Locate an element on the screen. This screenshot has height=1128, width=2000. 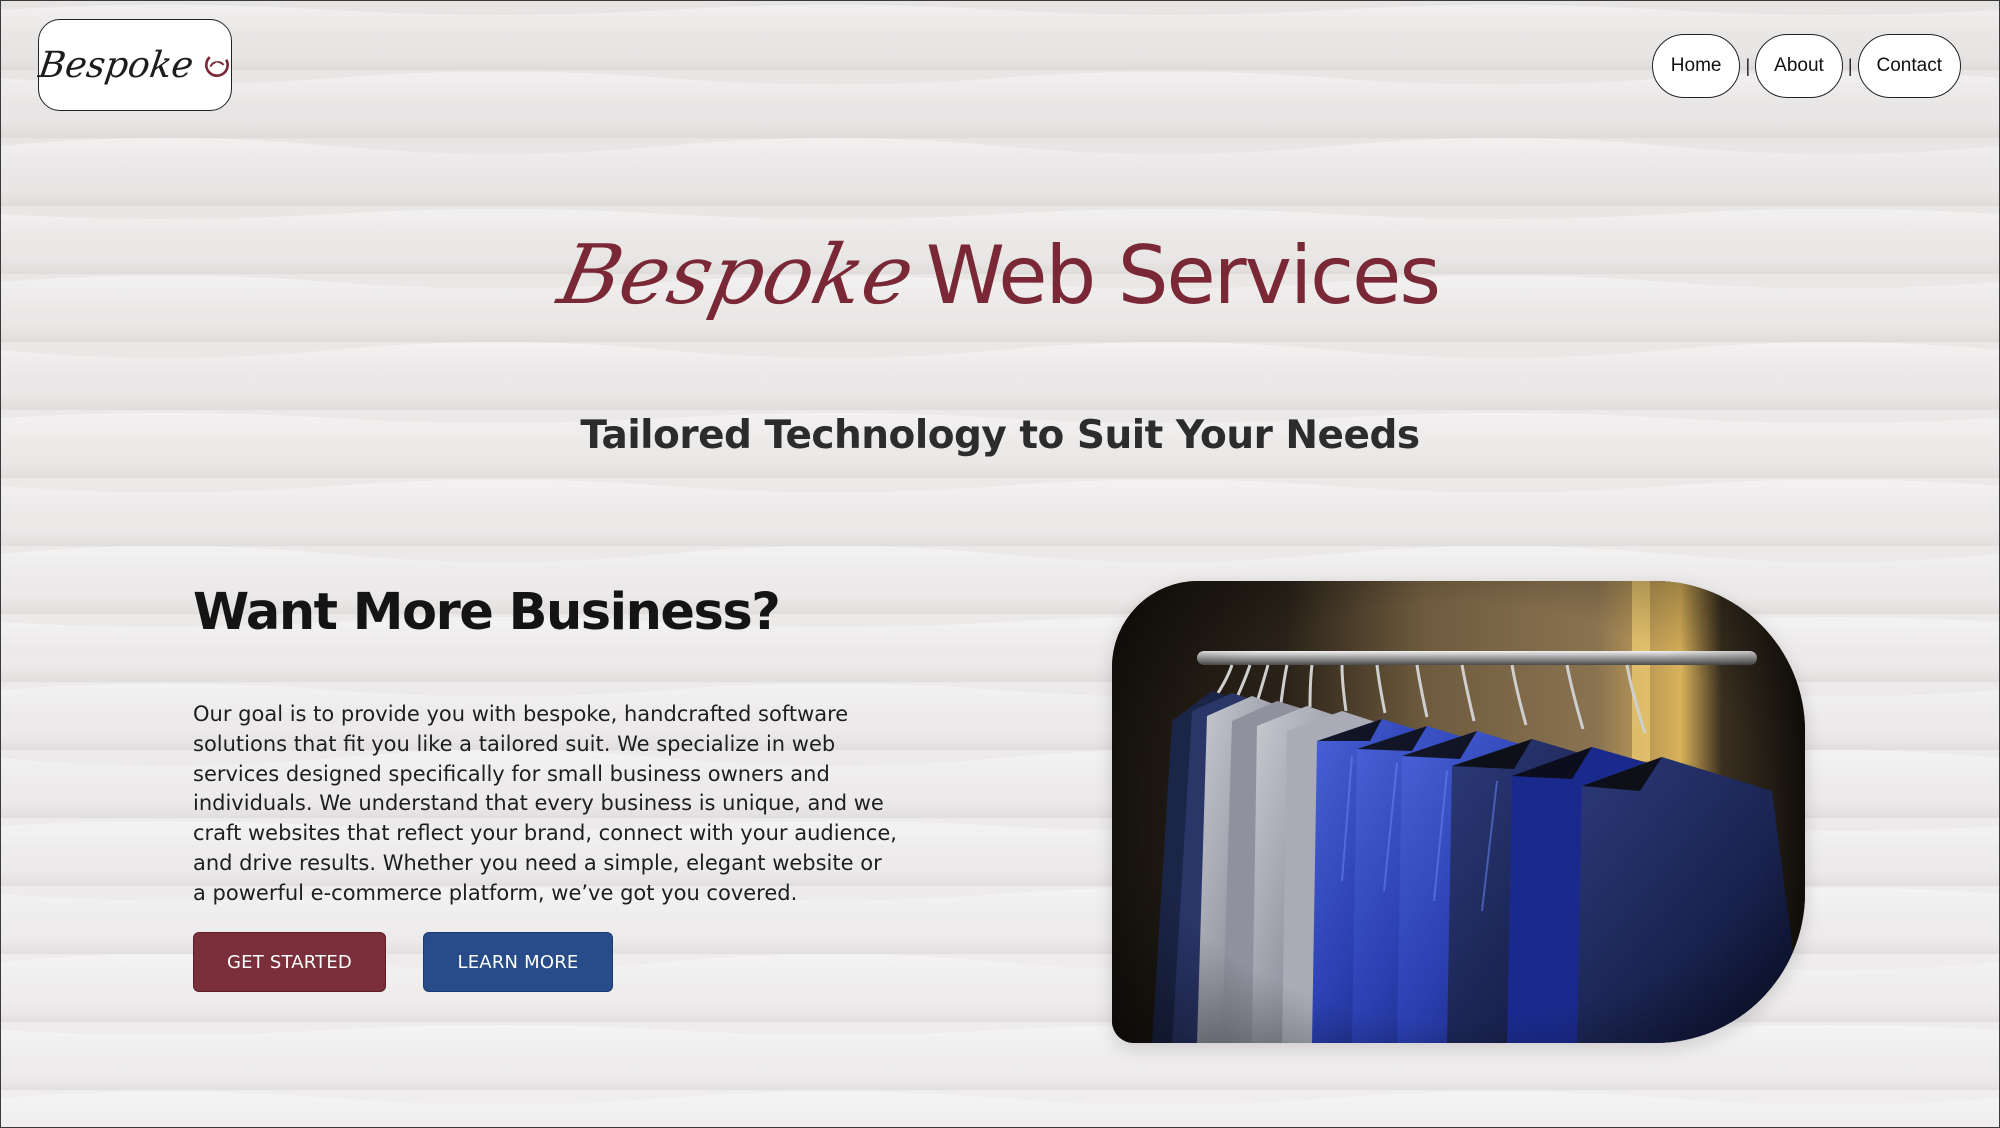
nav-contact-button: Contact is located at coordinates (1909, 66).